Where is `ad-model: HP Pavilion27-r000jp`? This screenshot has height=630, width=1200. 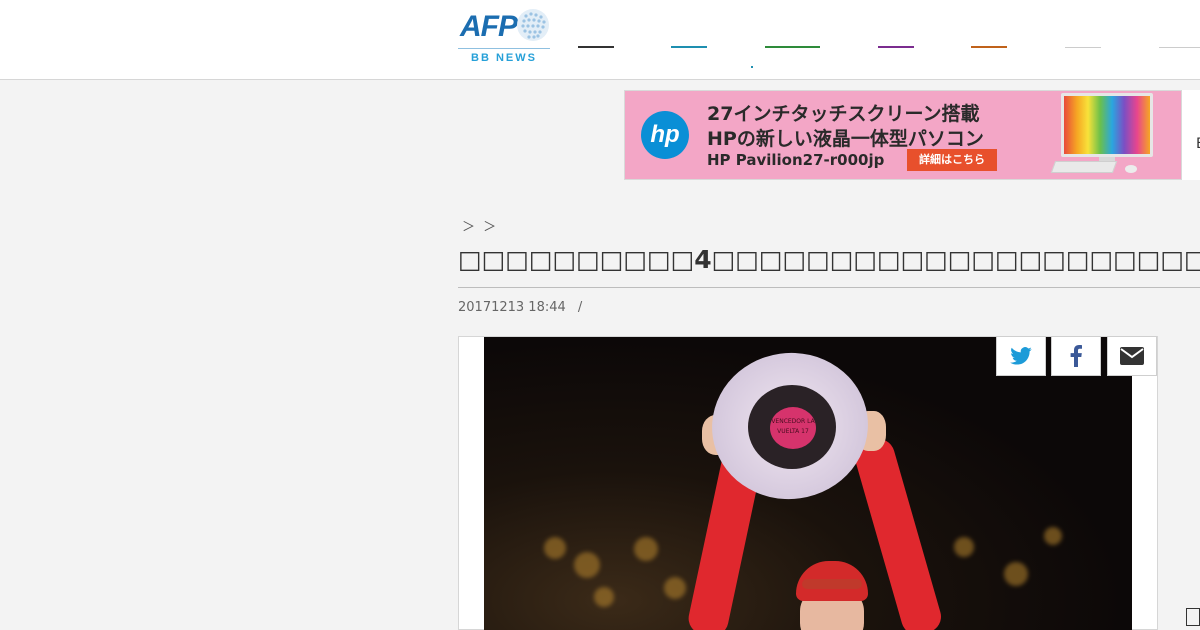 ad-model: HP Pavilion27-r000jp is located at coordinates (796, 160).